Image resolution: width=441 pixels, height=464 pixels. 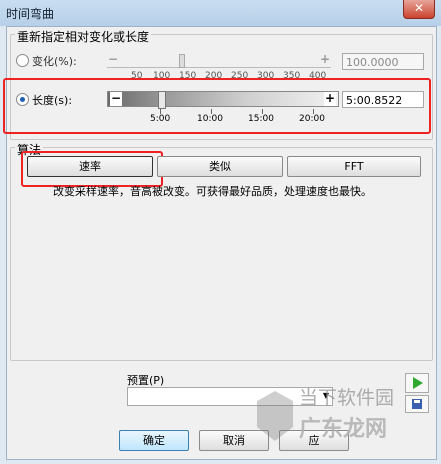 I want to click on length-tick-label: 5:00, so click(x=160, y=119).